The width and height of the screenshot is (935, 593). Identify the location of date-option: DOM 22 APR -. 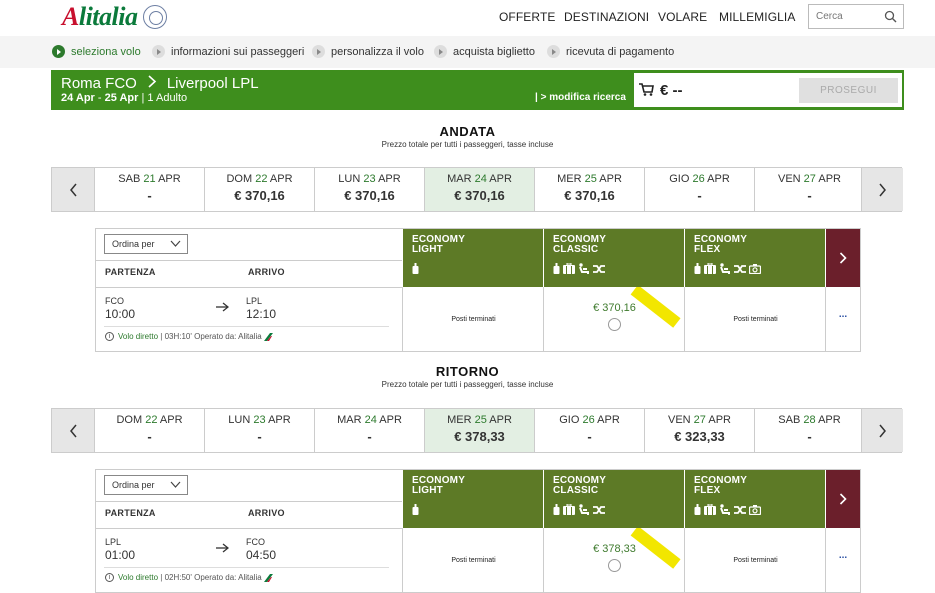
(149, 430).